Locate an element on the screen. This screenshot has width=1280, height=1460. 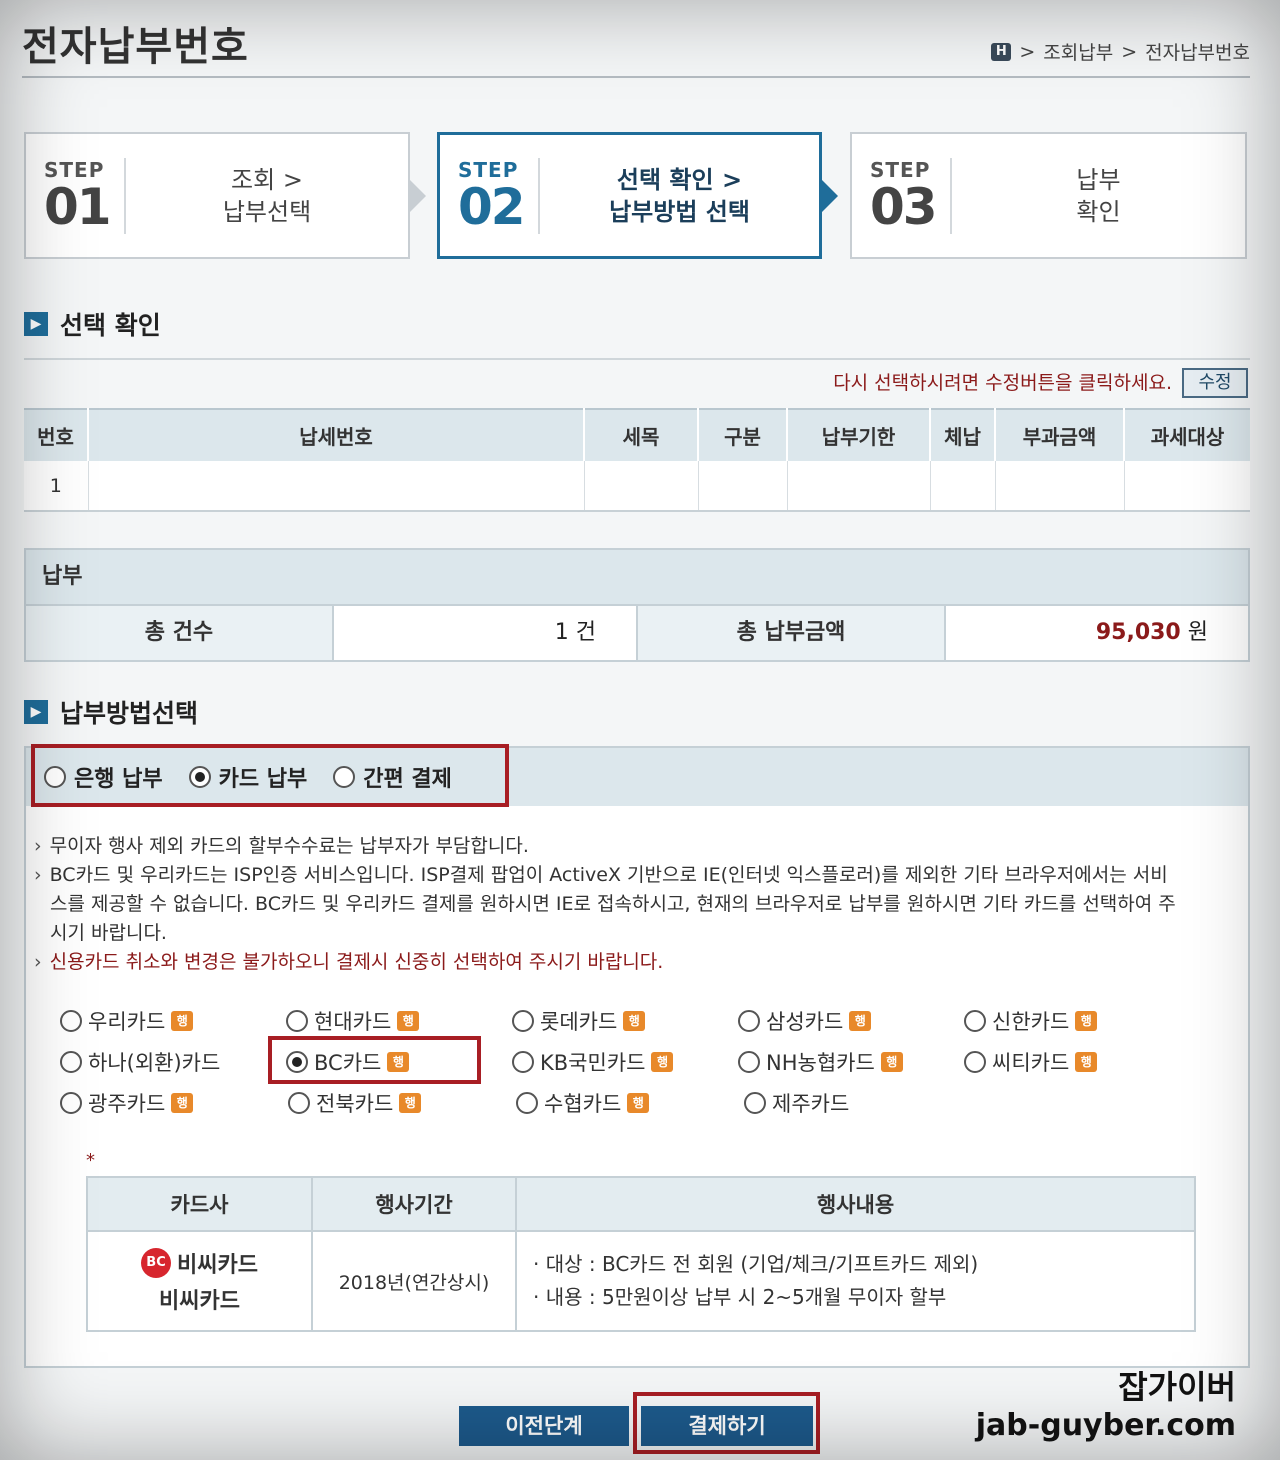
col-header: 체납 is located at coordinates (963, 434).